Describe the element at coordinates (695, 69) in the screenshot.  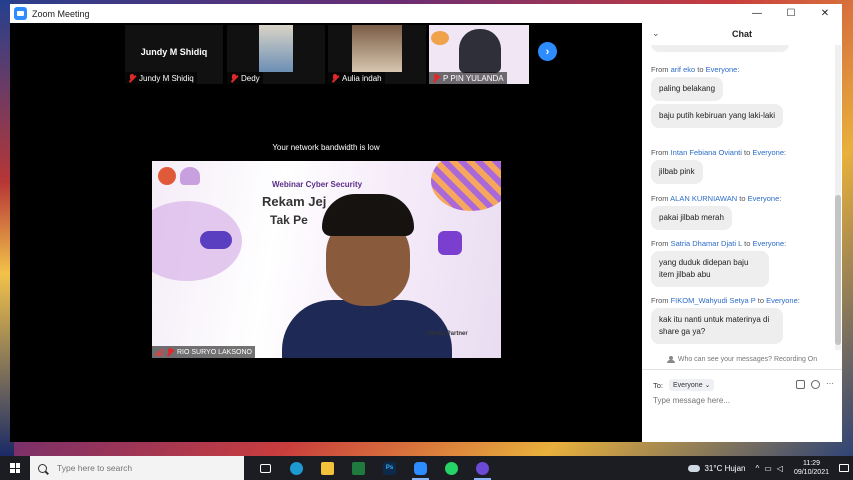
I see `message-header: From arif eko to Everyone:` at that location.